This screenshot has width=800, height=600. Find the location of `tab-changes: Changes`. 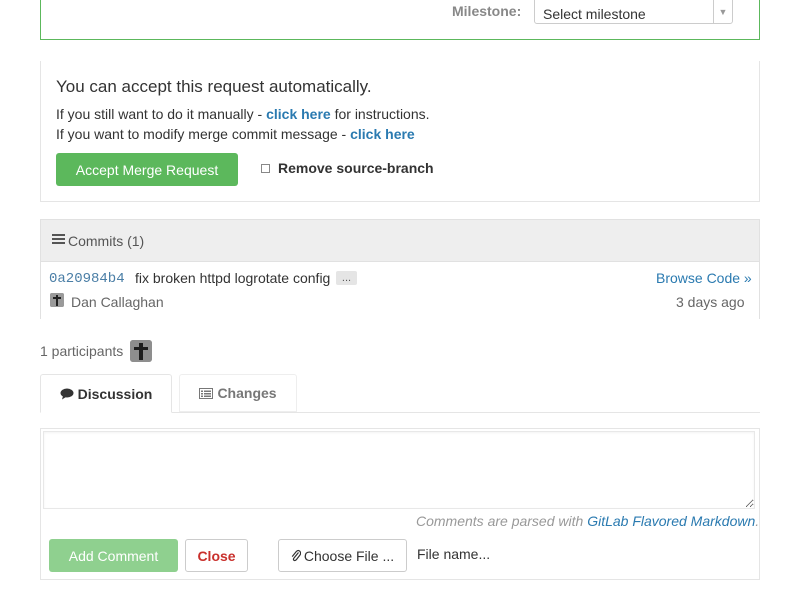

tab-changes: Changes is located at coordinates (238, 393).